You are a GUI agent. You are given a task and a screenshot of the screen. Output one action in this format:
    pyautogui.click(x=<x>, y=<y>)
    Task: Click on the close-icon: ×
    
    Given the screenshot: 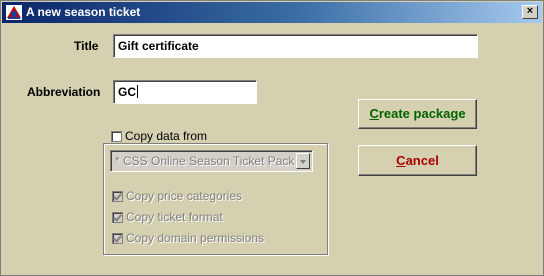 What is the action you would take?
    pyautogui.click(x=530, y=11)
    